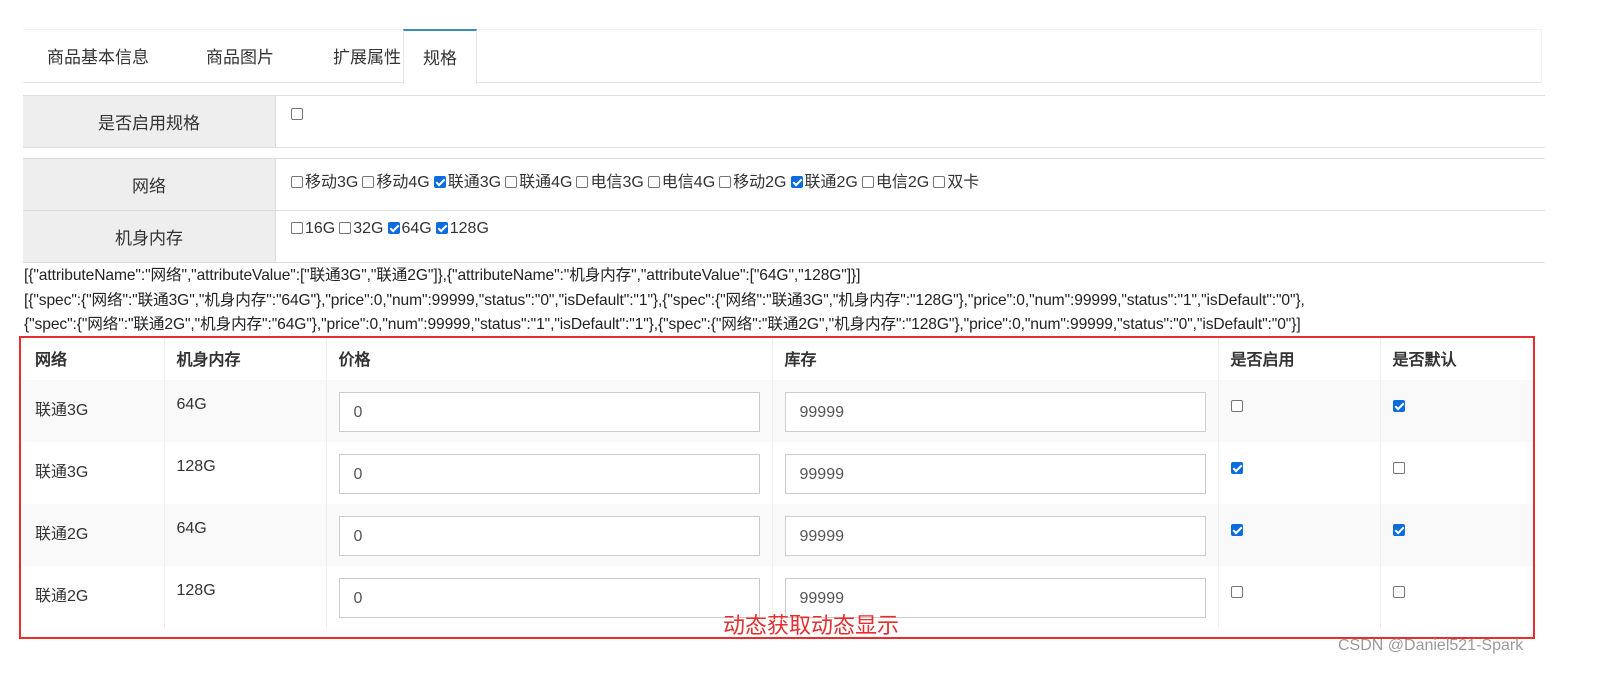 The image size is (1608, 682). Describe the element at coordinates (782, 56) in the screenshot. I see `tab-bar: 商品基本信息 商品图片 扩展属性 规格` at that location.